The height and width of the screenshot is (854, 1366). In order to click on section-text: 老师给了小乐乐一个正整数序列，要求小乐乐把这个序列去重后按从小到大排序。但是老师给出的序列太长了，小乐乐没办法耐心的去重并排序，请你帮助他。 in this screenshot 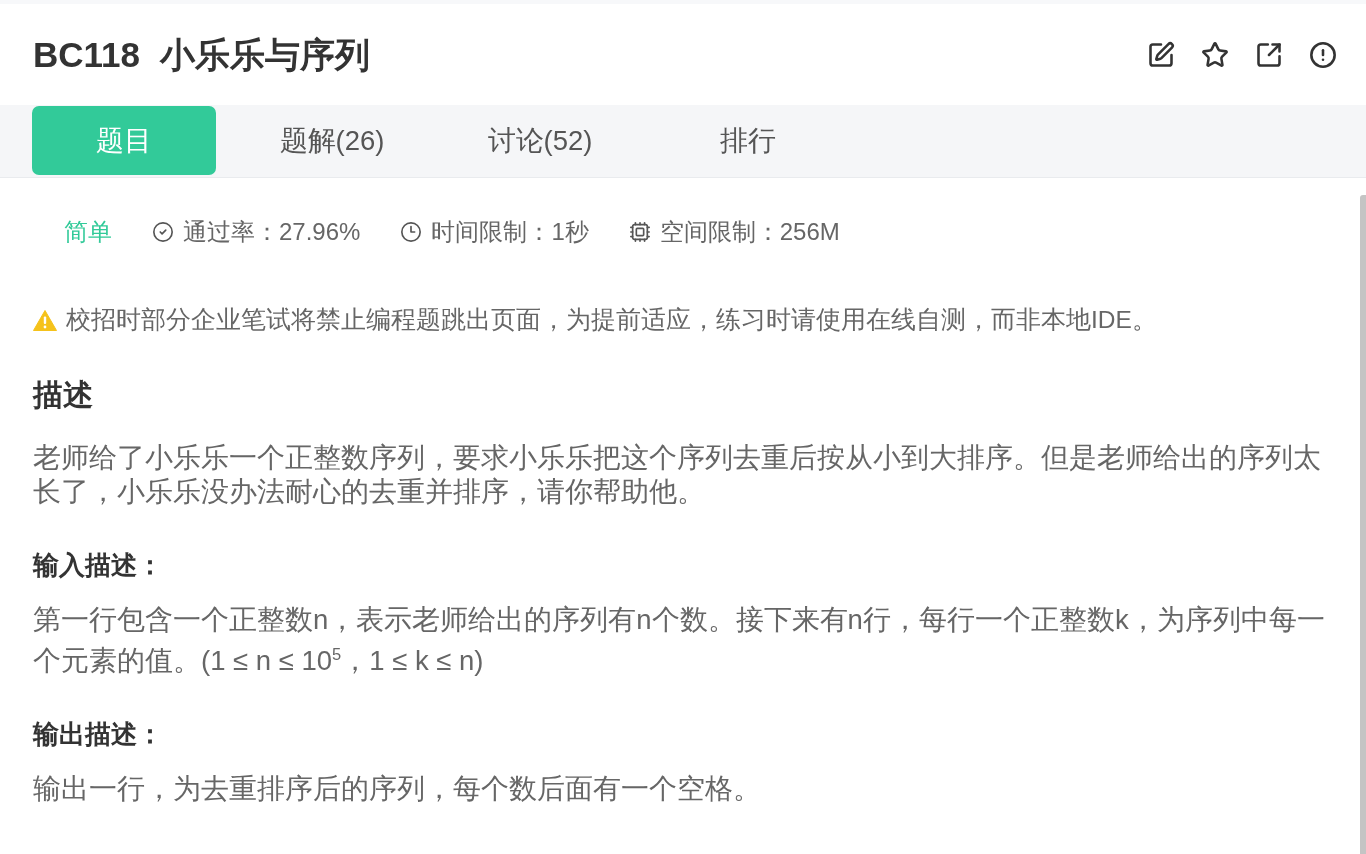, I will do `click(677, 475)`.